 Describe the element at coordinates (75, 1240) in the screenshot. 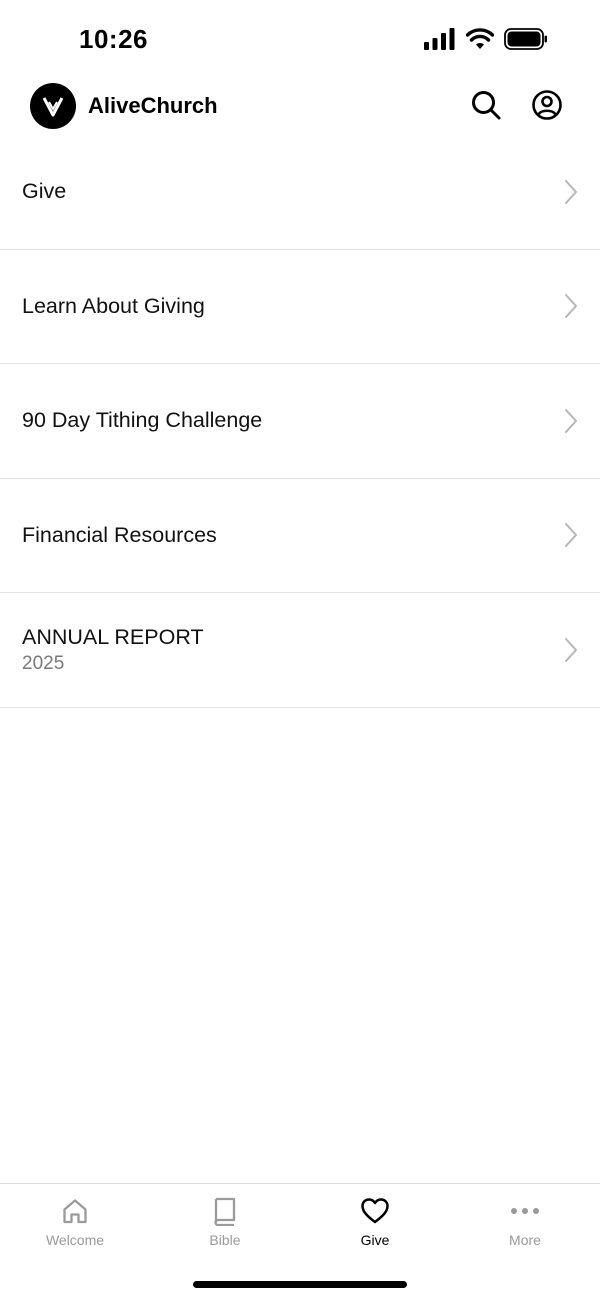

I see `tab-label: Welcome` at that location.